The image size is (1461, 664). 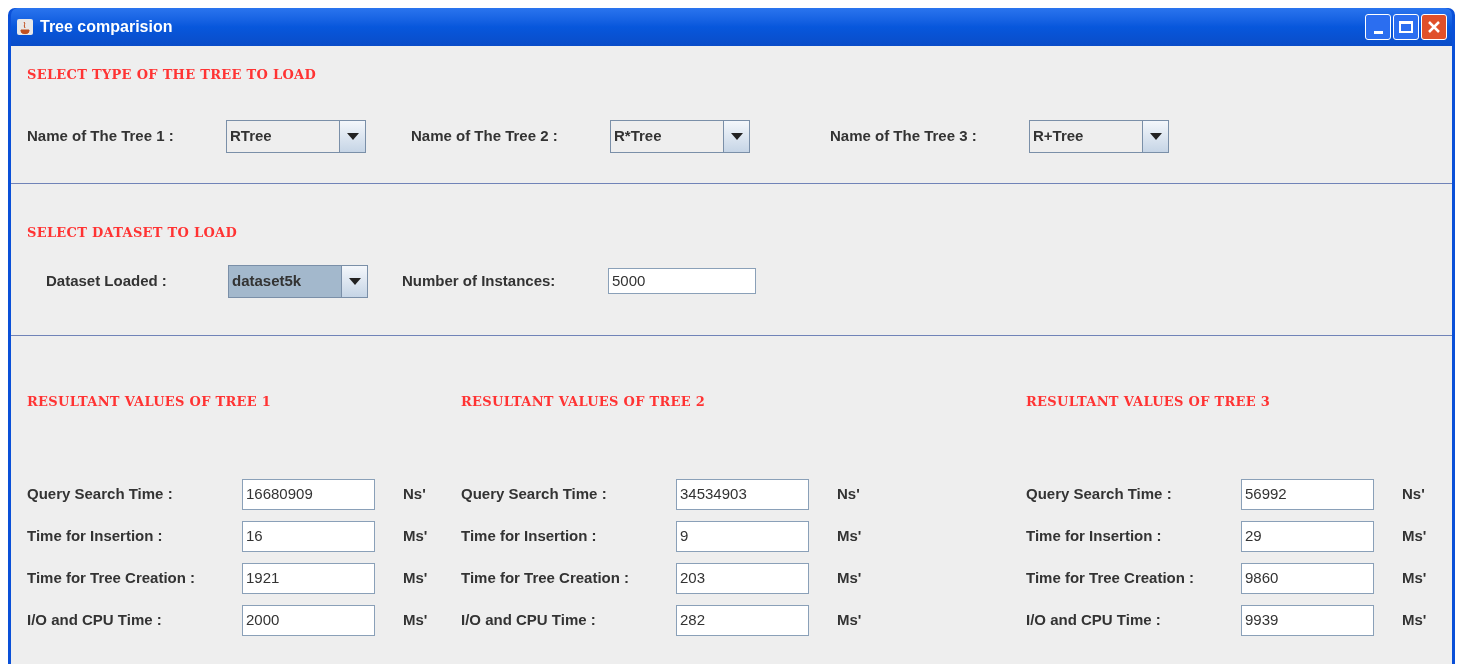 I want to click on tree-dropdown: RTree, so click(x=296, y=136).